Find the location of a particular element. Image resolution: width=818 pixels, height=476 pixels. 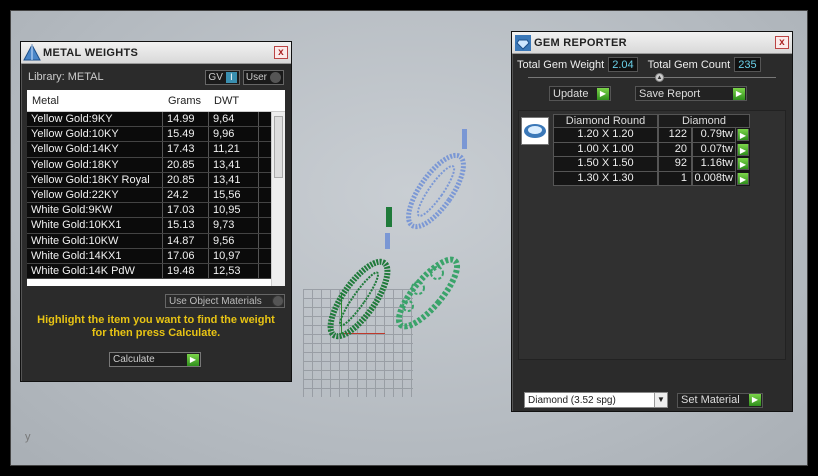

metal-table-header: Metal Grams DWT is located at coordinates (156, 101).